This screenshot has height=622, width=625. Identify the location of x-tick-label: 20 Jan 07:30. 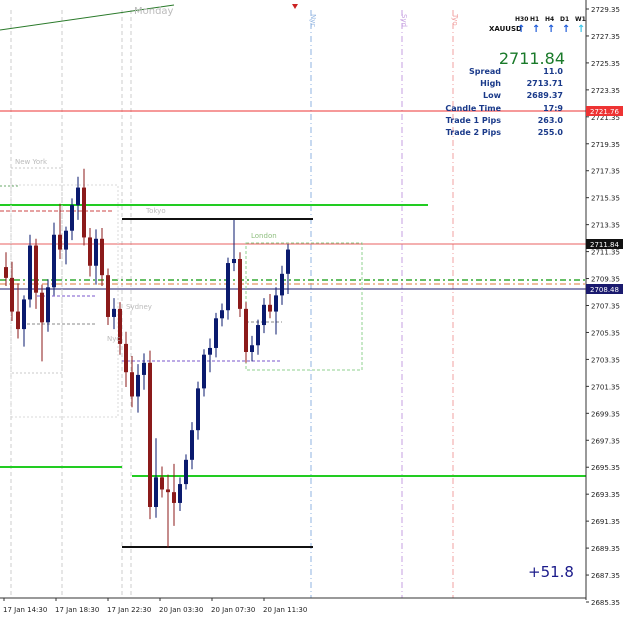
(233, 610).